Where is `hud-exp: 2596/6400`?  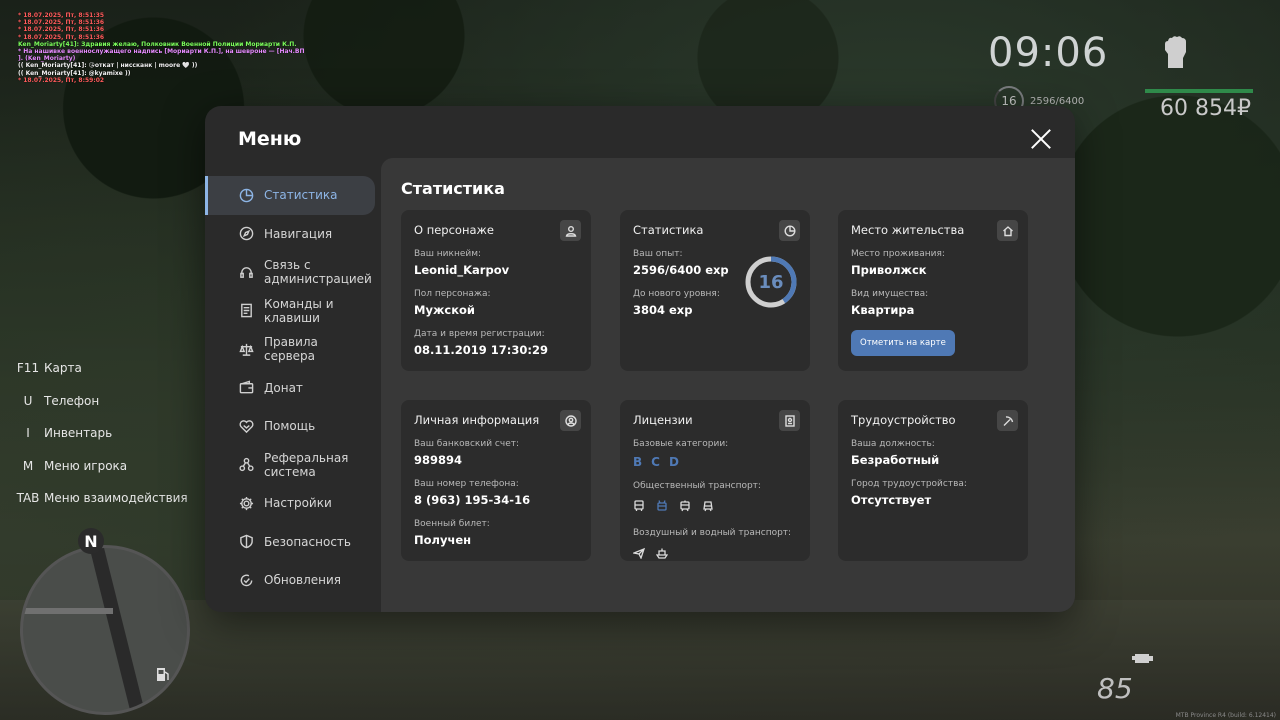 hud-exp: 2596/6400 is located at coordinates (1057, 101).